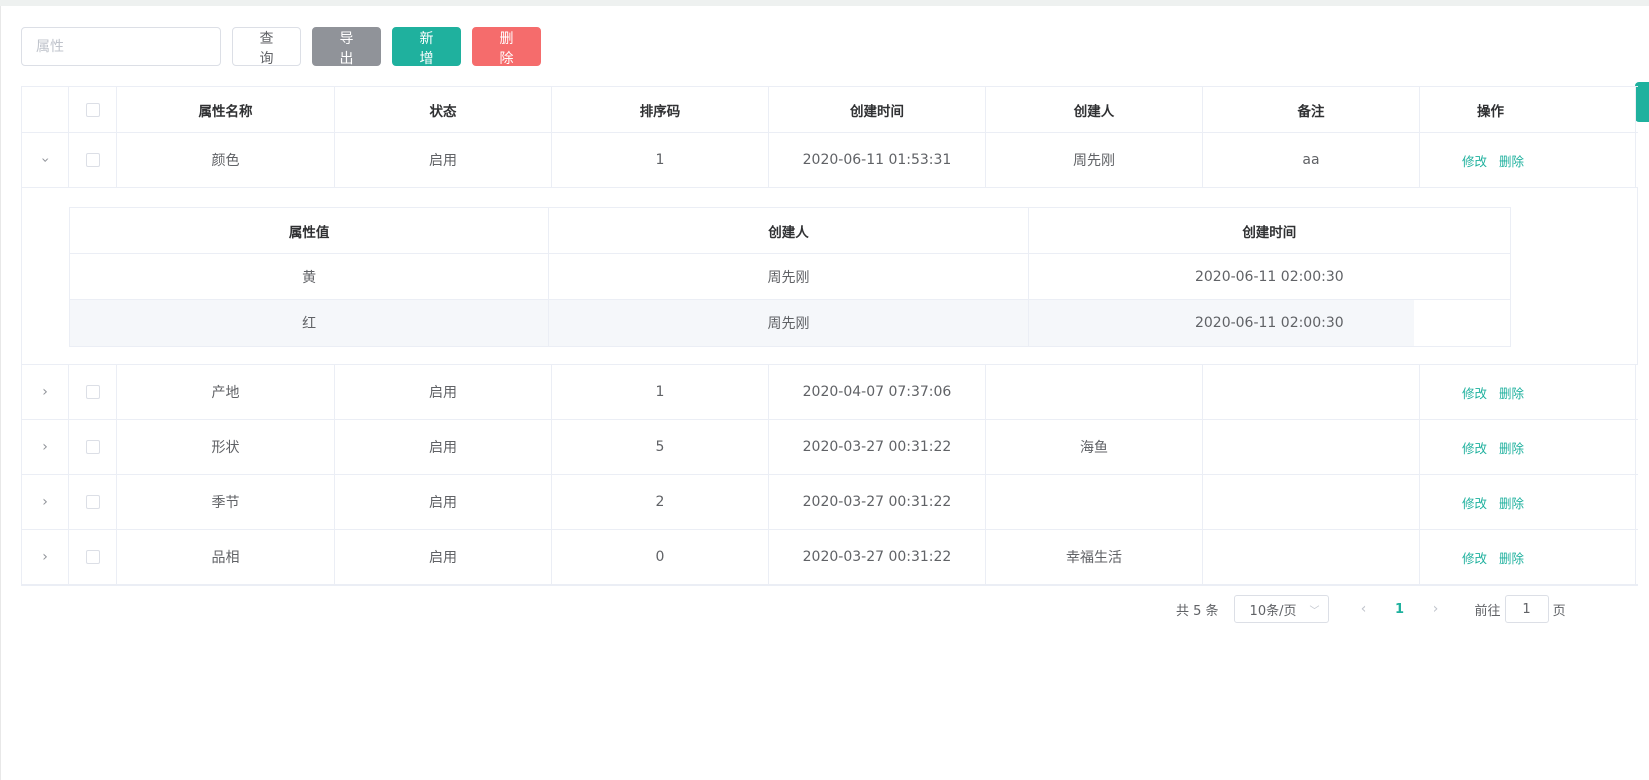 The height and width of the screenshot is (780, 1649). I want to click on cell-created-time: 2020-06-11 01:53:31, so click(877, 160).